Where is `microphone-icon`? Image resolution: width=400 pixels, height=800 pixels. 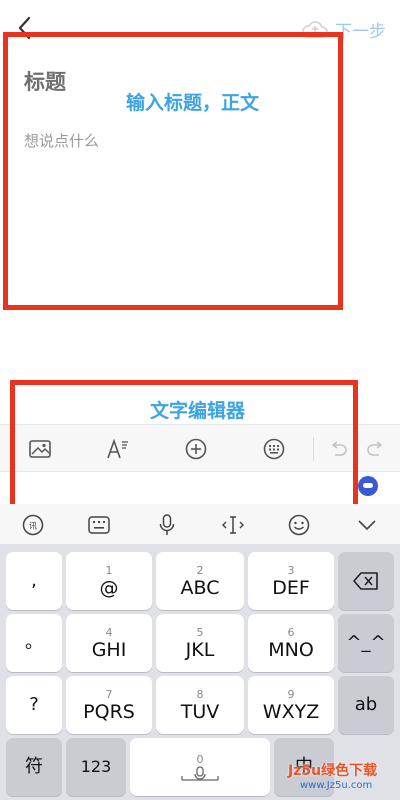
microphone-icon is located at coordinates (167, 525).